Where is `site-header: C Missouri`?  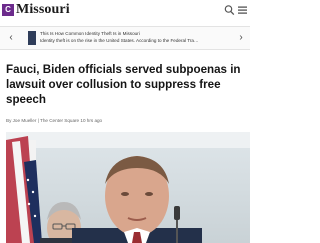
site-header: C Missouri is located at coordinates (125, 11).